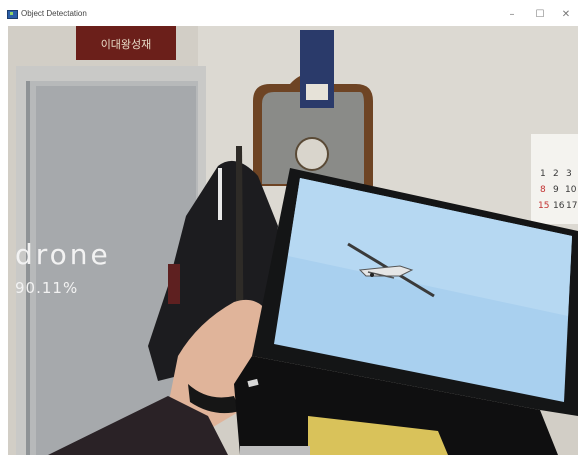 The image size is (578, 455). Describe the element at coordinates (543, 206) in the screenshot. I see `svg-text: 15` at that location.